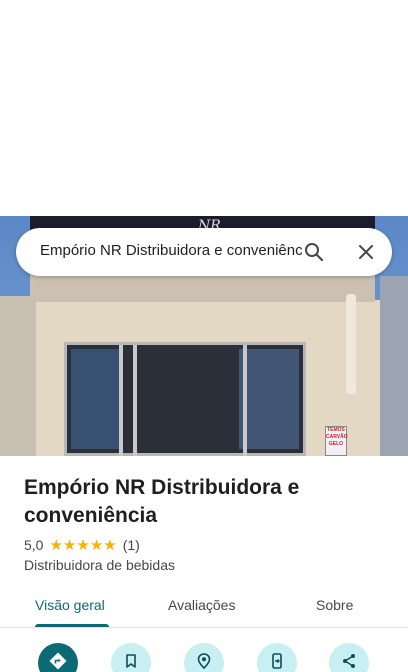 The width and height of the screenshot is (408, 672). I want to click on nearby-icon, so click(204, 661).